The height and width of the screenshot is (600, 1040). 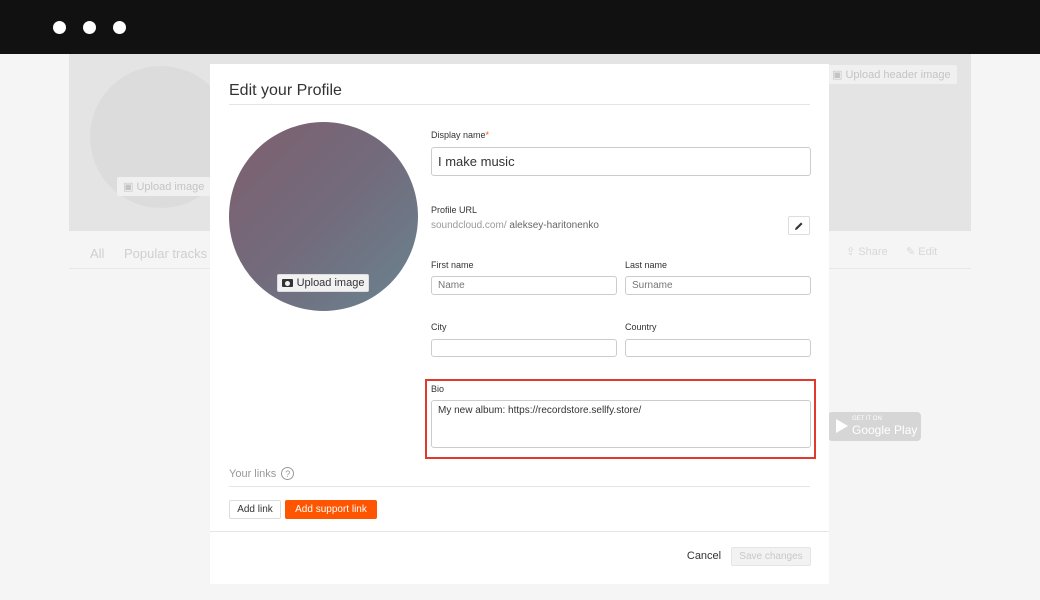 I want to click on background-tab-all: All, so click(x=97, y=253).